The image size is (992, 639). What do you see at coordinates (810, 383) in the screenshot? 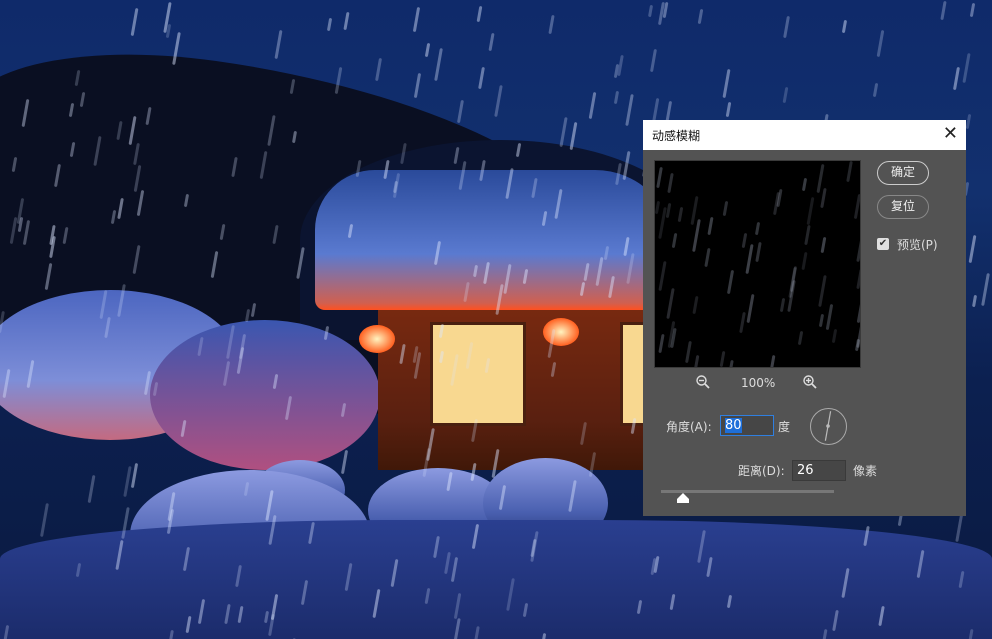
I see `zoom-in-icon` at bounding box center [810, 383].